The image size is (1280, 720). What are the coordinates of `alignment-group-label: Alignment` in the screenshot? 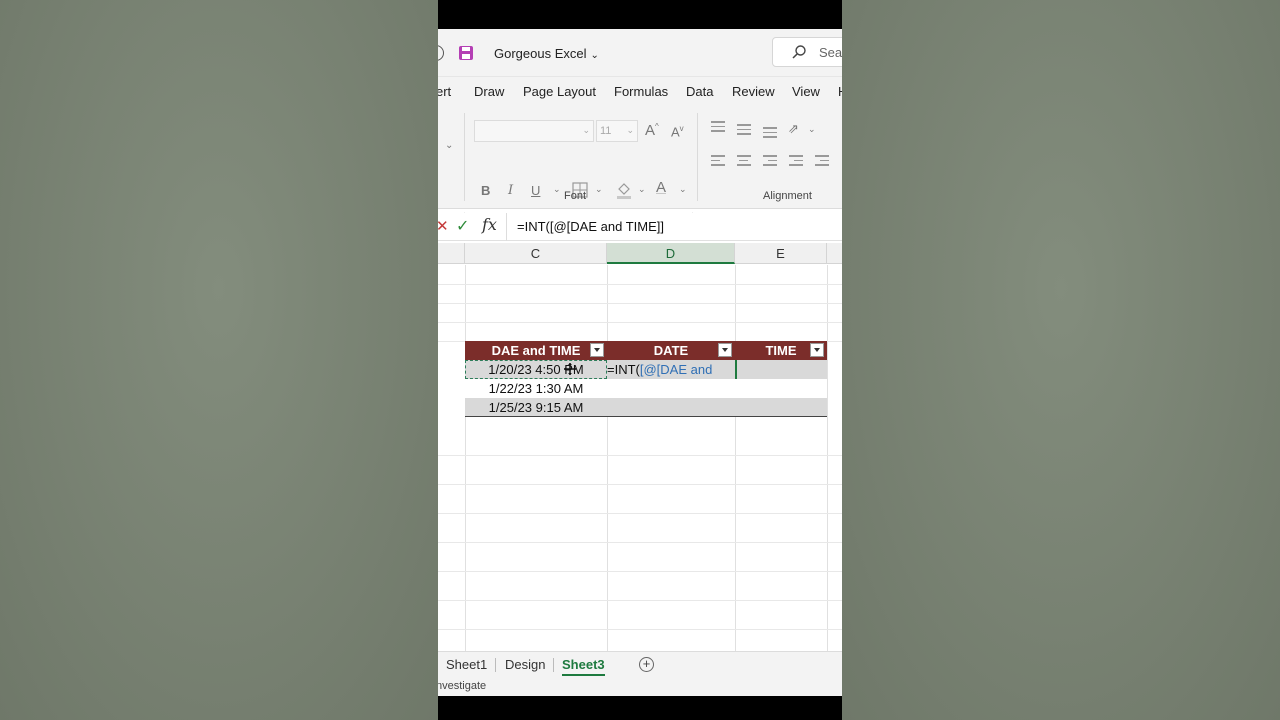 It's located at (787, 196).